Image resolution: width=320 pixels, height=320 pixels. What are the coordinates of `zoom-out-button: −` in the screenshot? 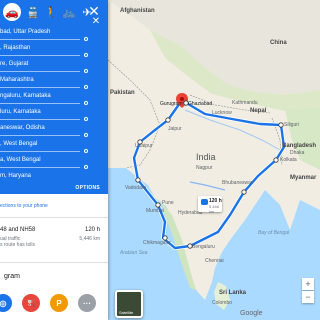 It's located at (308, 297).